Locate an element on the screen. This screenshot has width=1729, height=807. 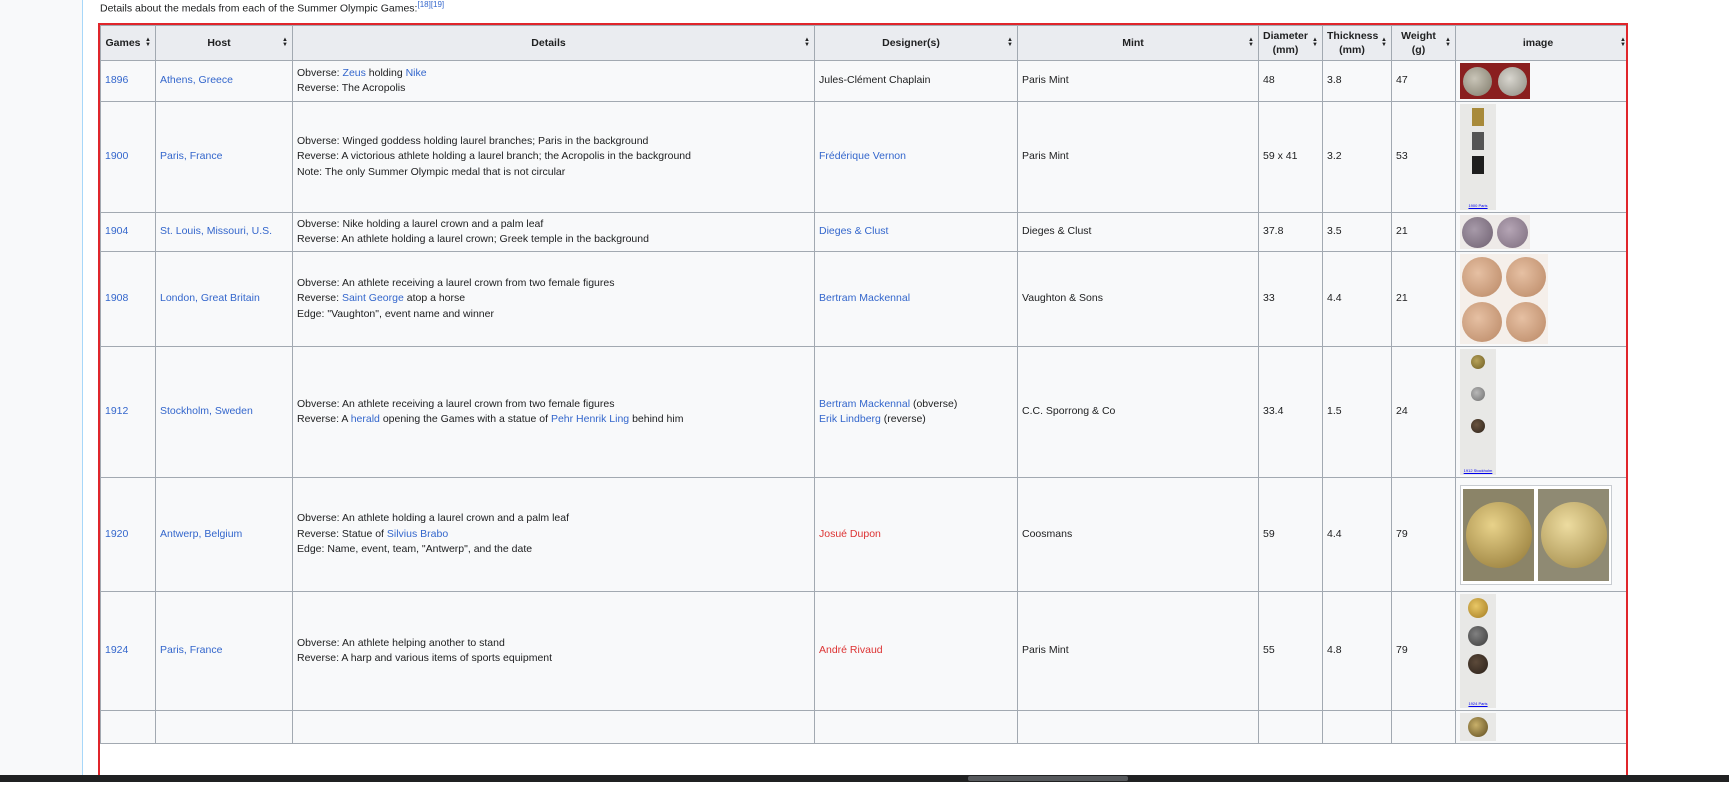
text-segment: Reverse: A is located at coordinates (324, 419).